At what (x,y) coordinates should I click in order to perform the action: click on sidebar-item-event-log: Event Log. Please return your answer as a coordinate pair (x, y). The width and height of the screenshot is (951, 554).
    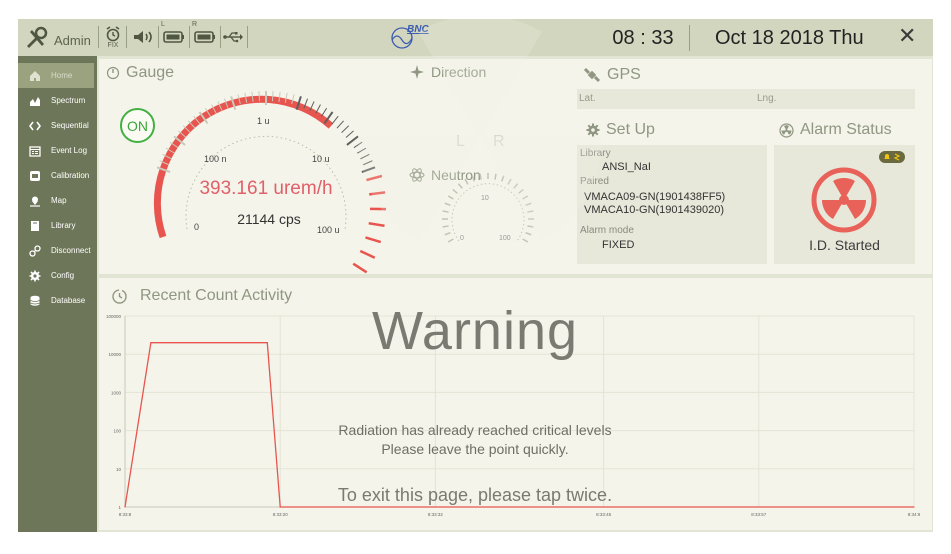
    Looking at the image, I should click on (56, 150).